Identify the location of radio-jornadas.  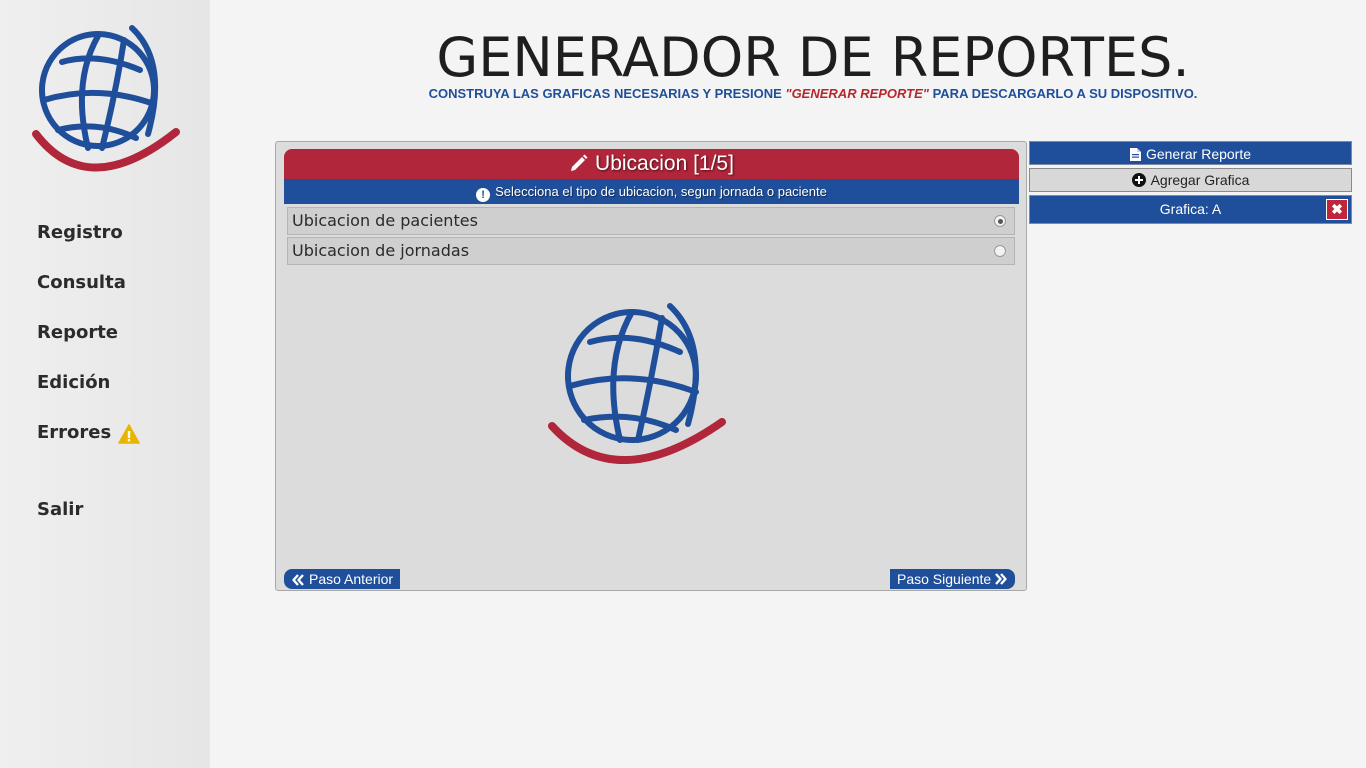
(1000, 251).